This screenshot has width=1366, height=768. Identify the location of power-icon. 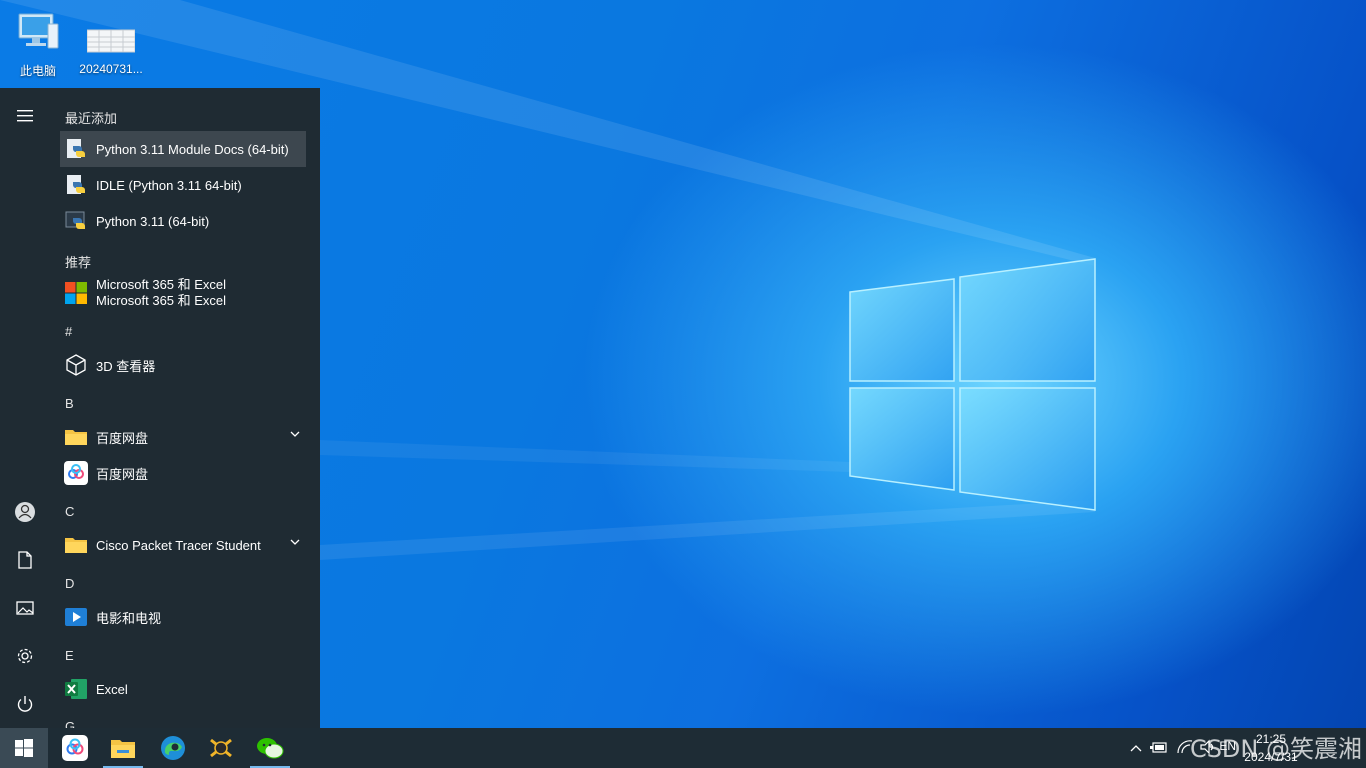
(25, 704).